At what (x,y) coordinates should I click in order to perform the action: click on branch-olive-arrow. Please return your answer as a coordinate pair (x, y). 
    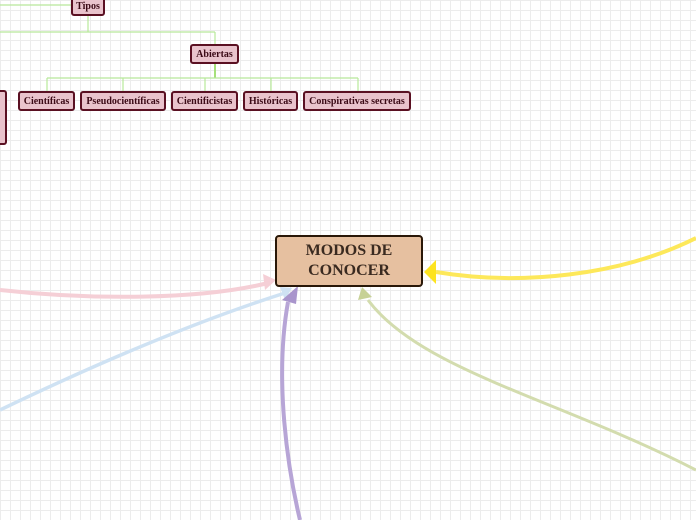
    Looking at the image, I should click on (365, 293).